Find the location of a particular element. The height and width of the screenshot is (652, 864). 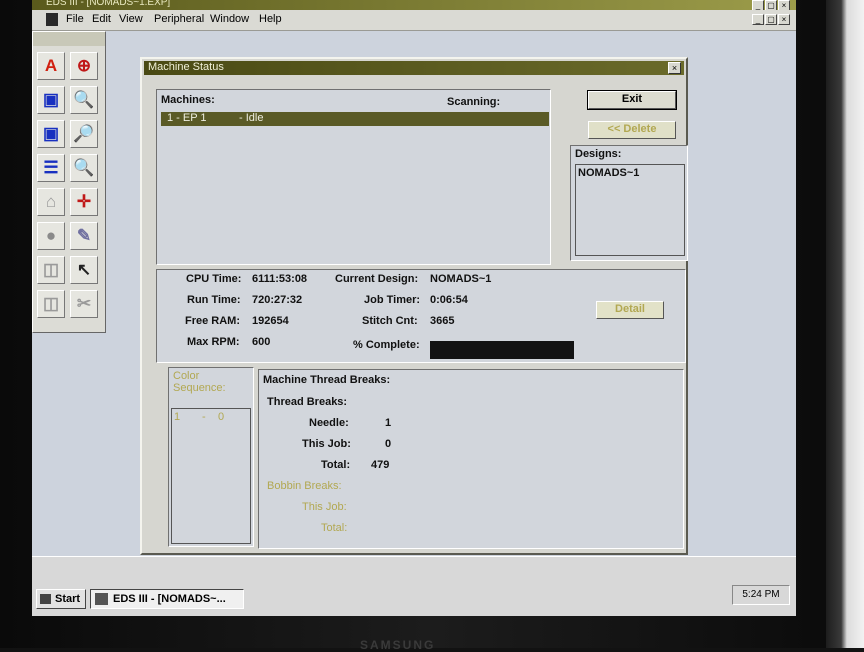

box-icon: ◫ is located at coordinates (51, 304).